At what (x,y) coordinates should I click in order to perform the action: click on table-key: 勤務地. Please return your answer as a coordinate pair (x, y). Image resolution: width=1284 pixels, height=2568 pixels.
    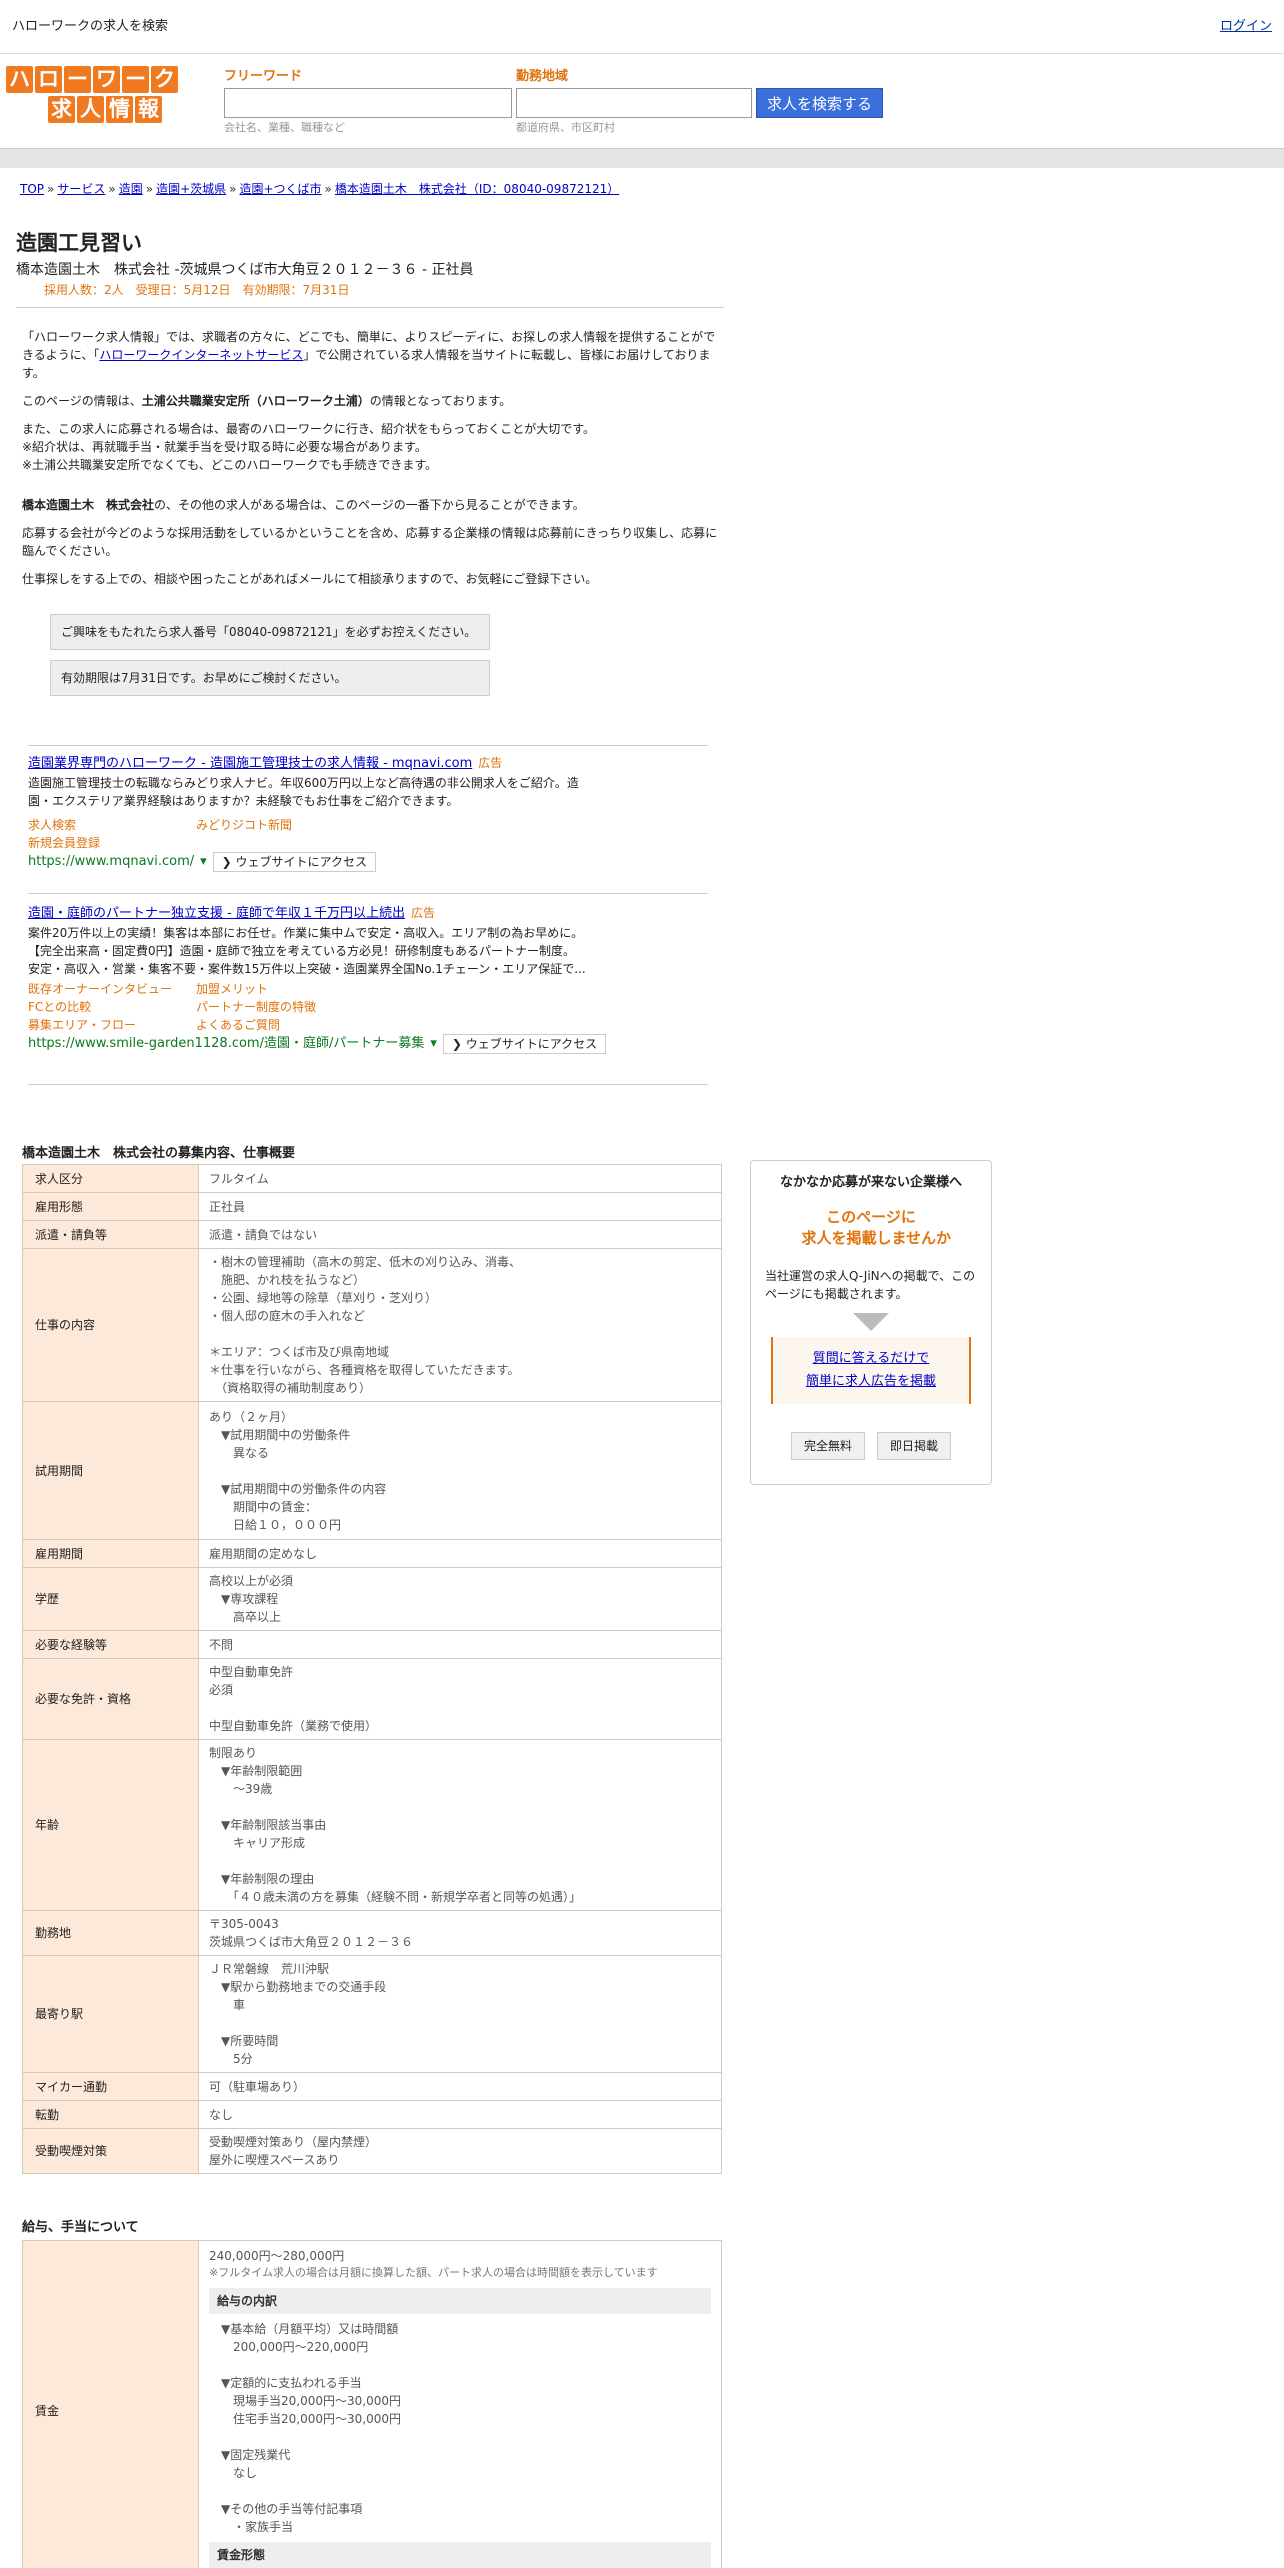
    Looking at the image, I should click on (110, 1933).